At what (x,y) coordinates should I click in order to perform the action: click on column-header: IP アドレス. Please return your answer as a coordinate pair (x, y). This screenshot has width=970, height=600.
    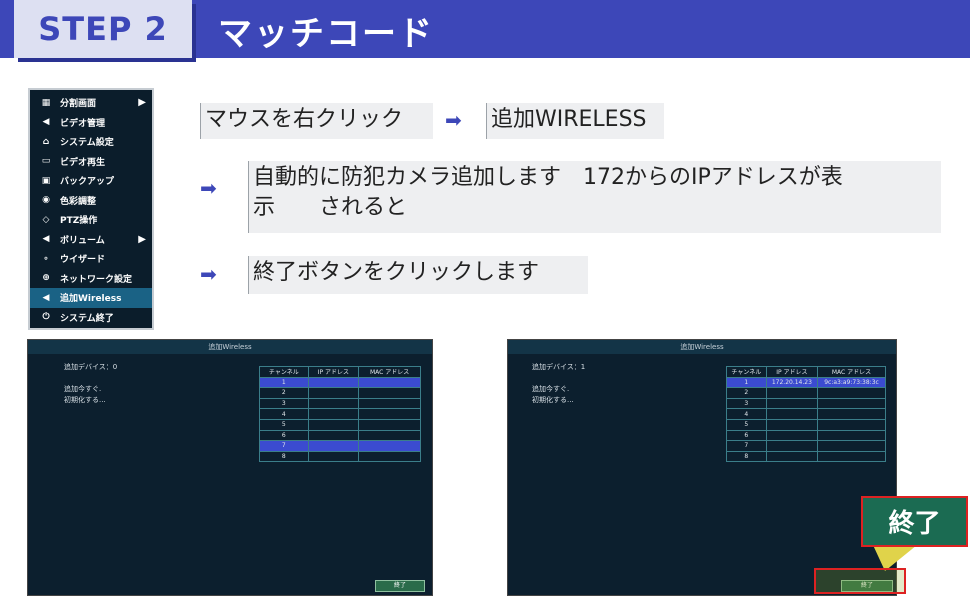
    Looking at the image, I should click on (333, 372).